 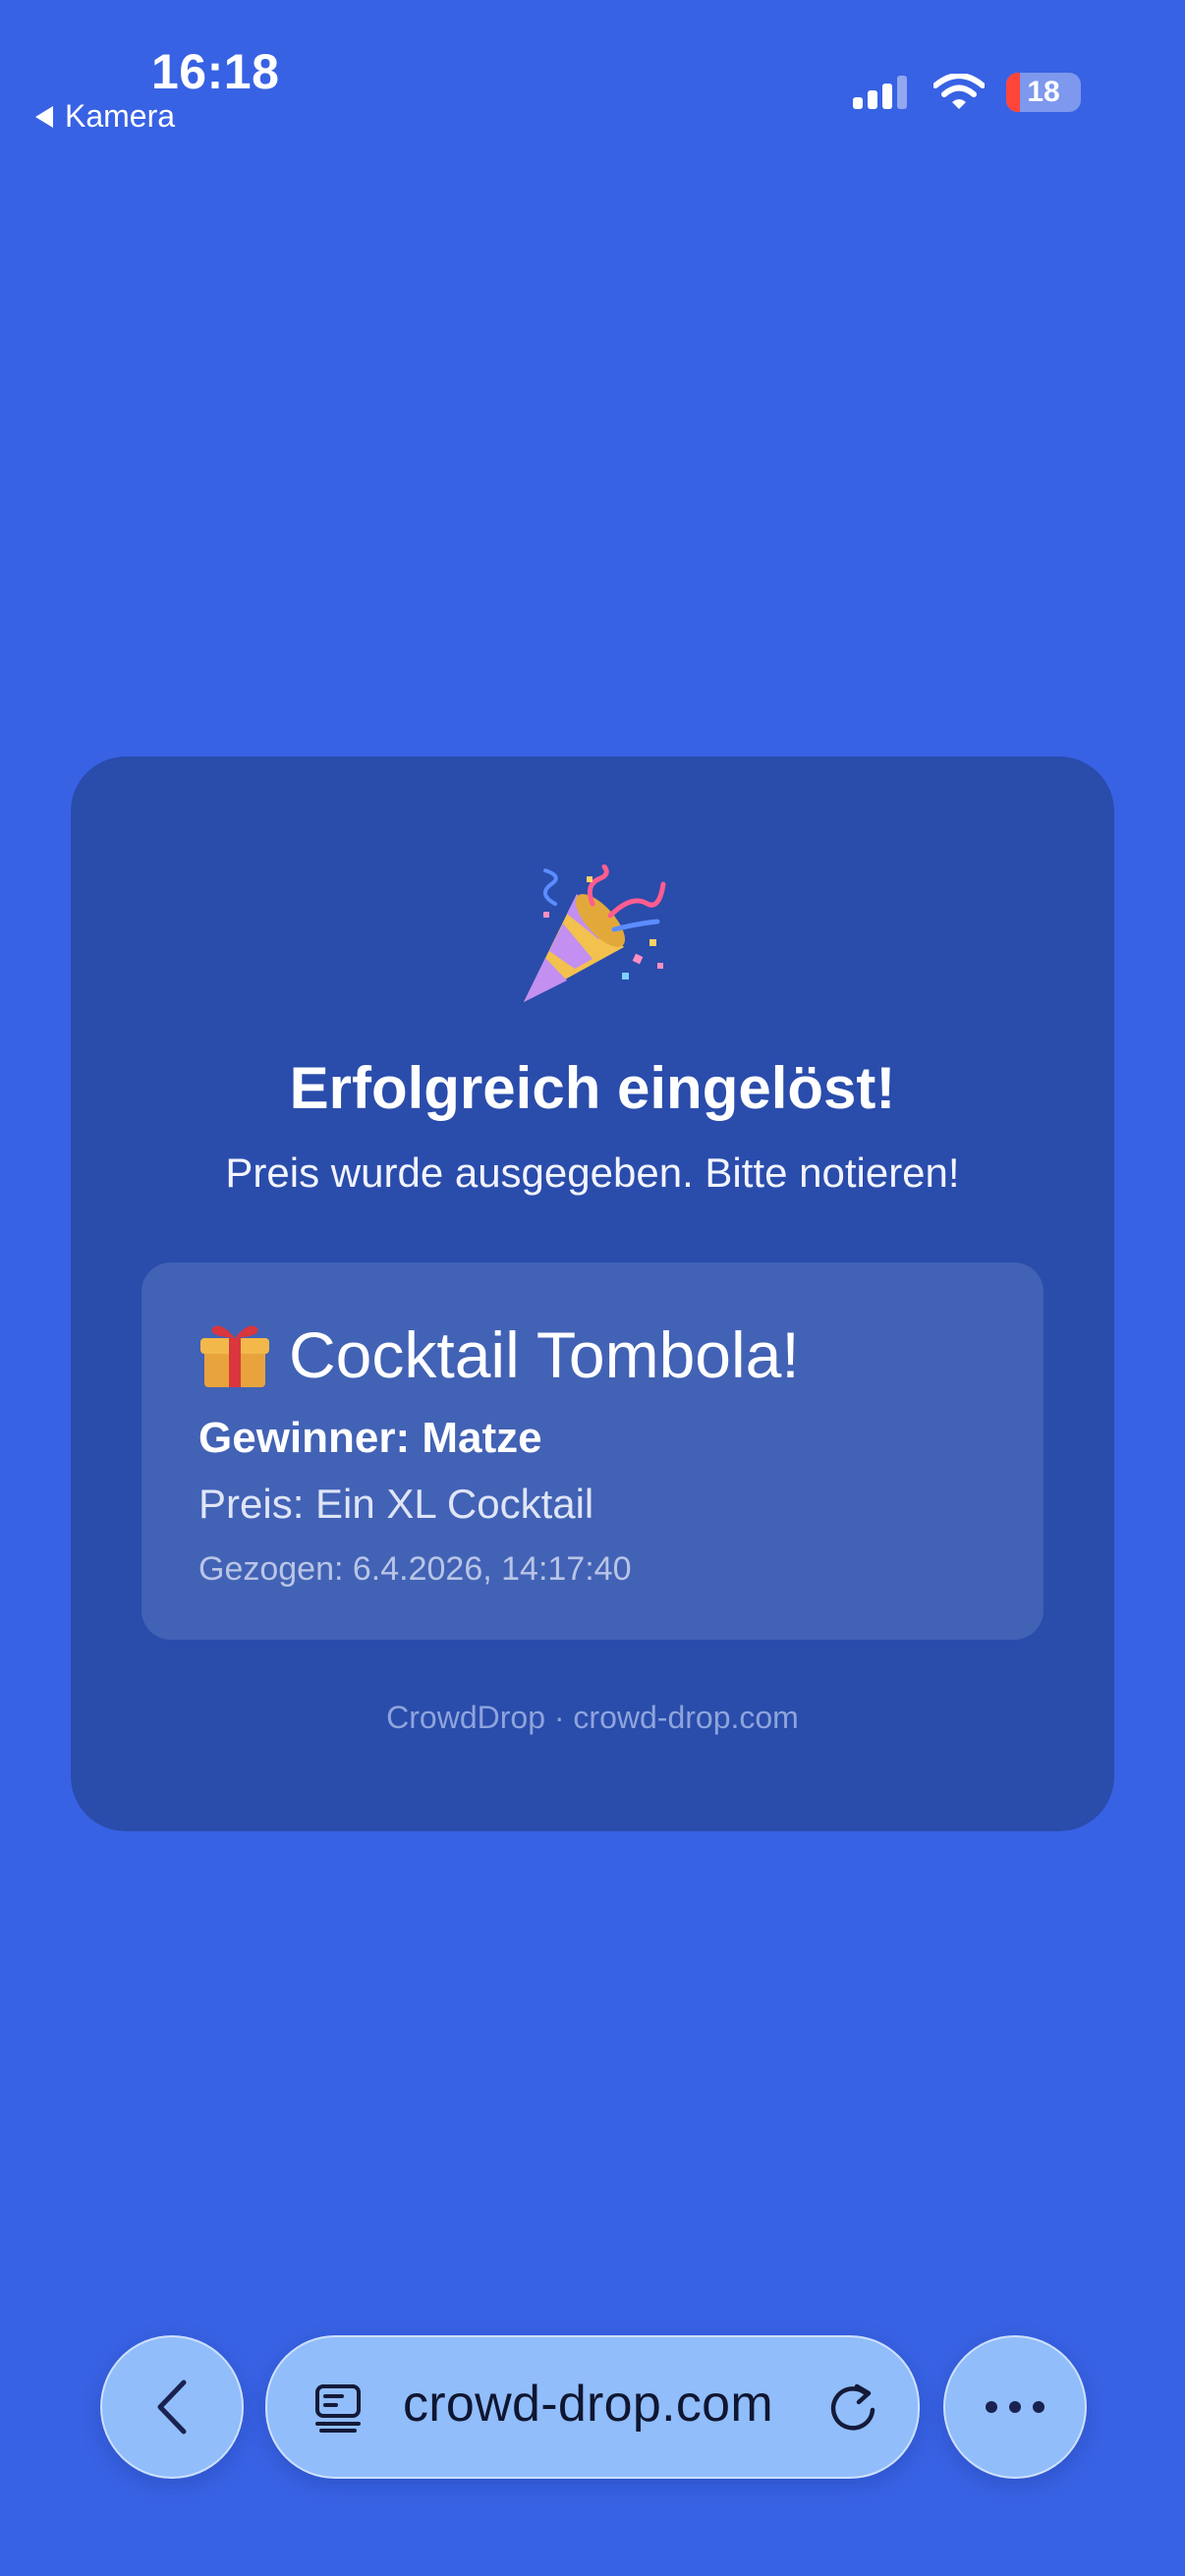 I want to click on footer-branding: CrowdDrop · crowd-drop.com, so click(x=592, y=1717).